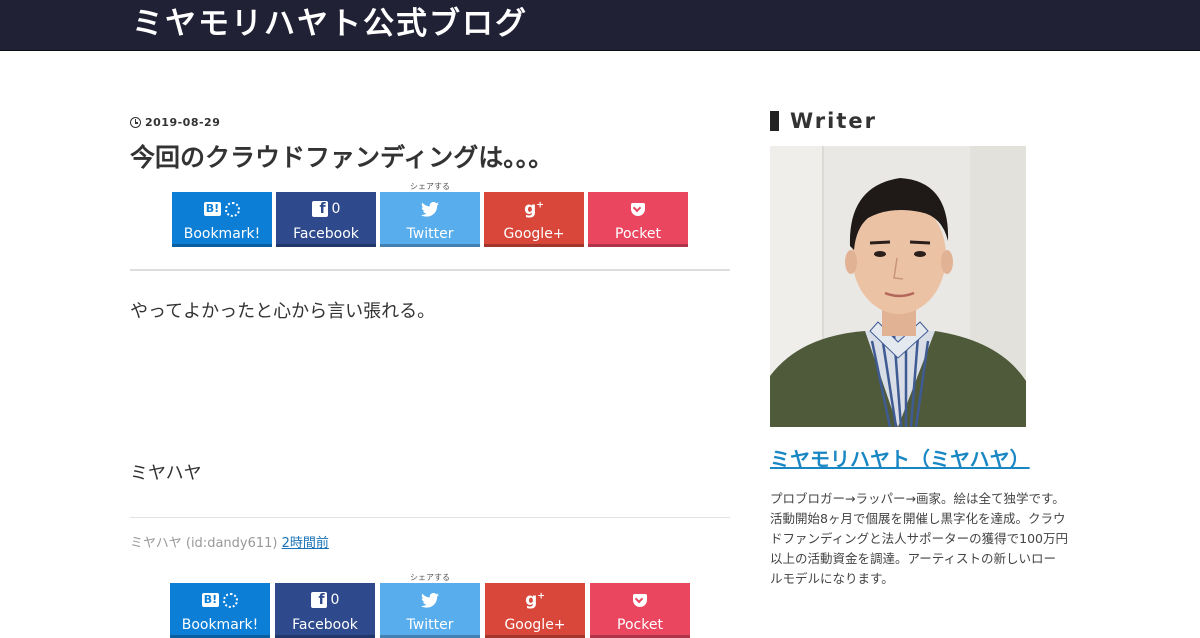  Describe the element at coordinates (638, 219) in the screenshot. I see `pocket-share-button: Pocket` at that location.